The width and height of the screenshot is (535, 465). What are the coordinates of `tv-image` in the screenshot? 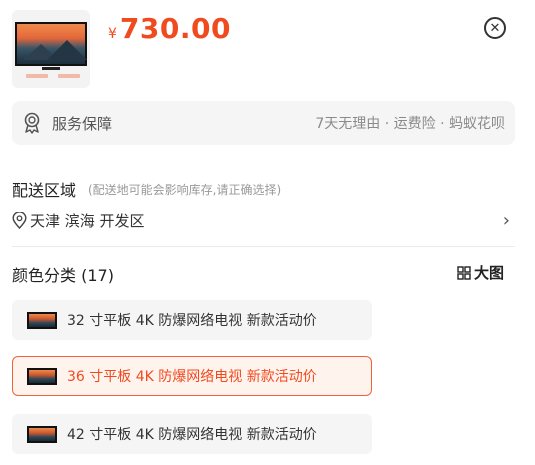 It's located at (51, 44).